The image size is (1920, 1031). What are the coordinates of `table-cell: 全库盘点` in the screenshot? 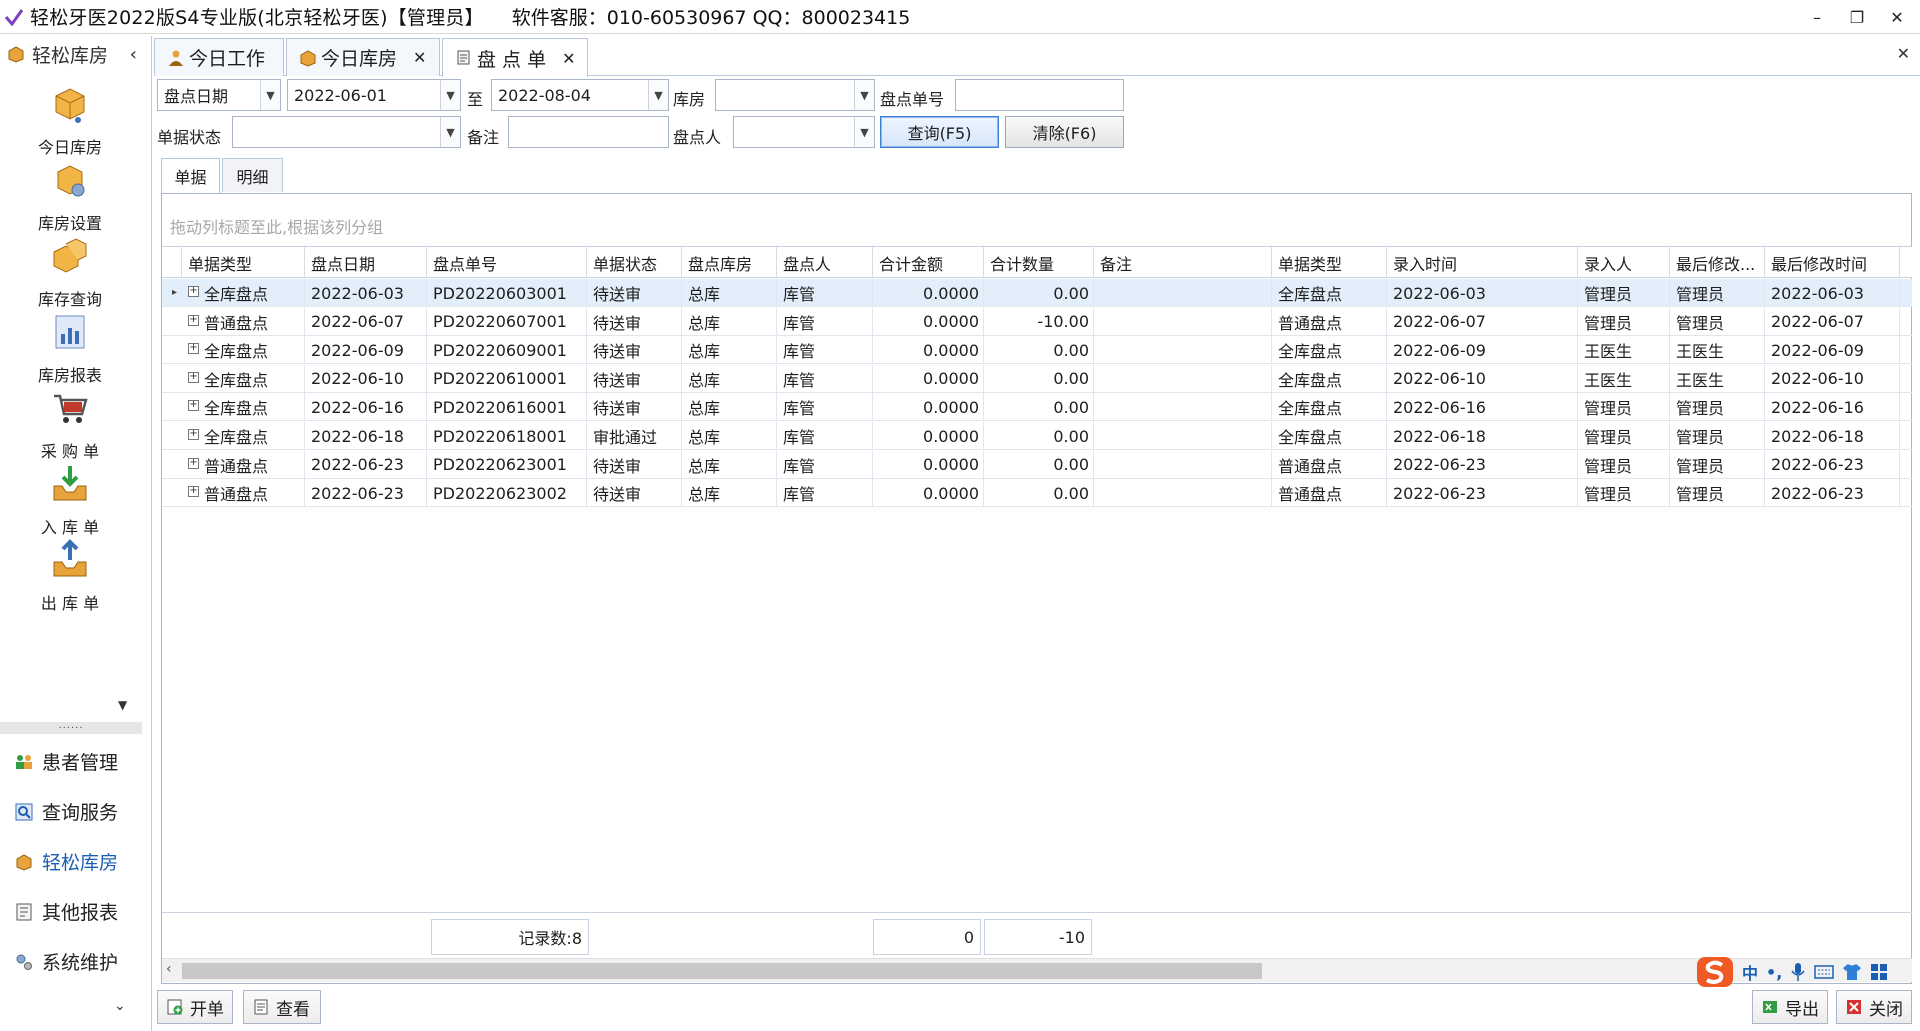 It's located at (243, 350).